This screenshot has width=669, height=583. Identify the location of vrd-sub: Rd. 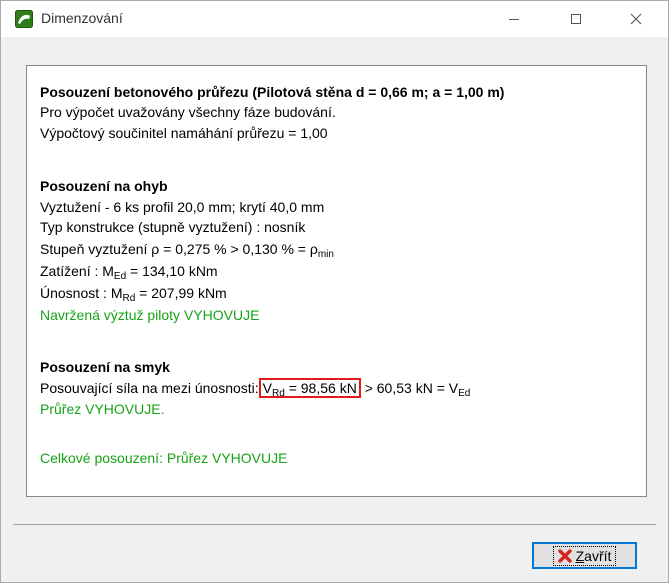
(278, 393).